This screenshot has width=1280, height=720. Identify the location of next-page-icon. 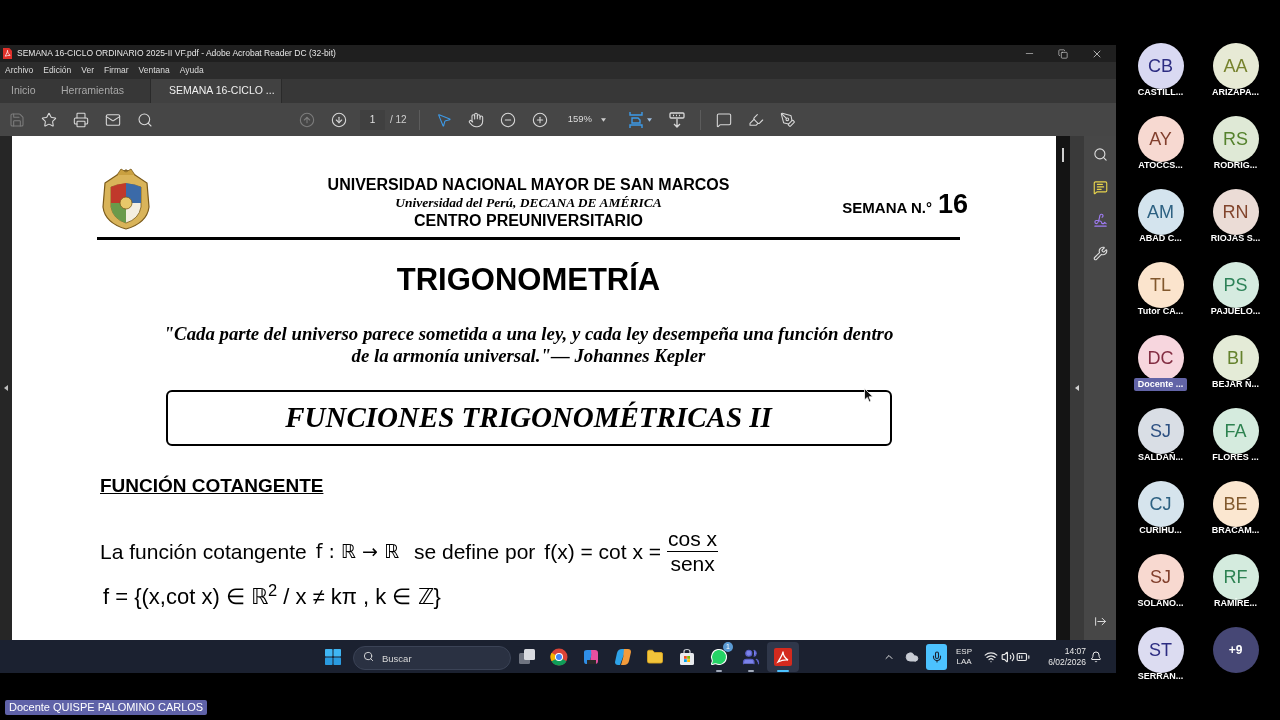
(339, 119).